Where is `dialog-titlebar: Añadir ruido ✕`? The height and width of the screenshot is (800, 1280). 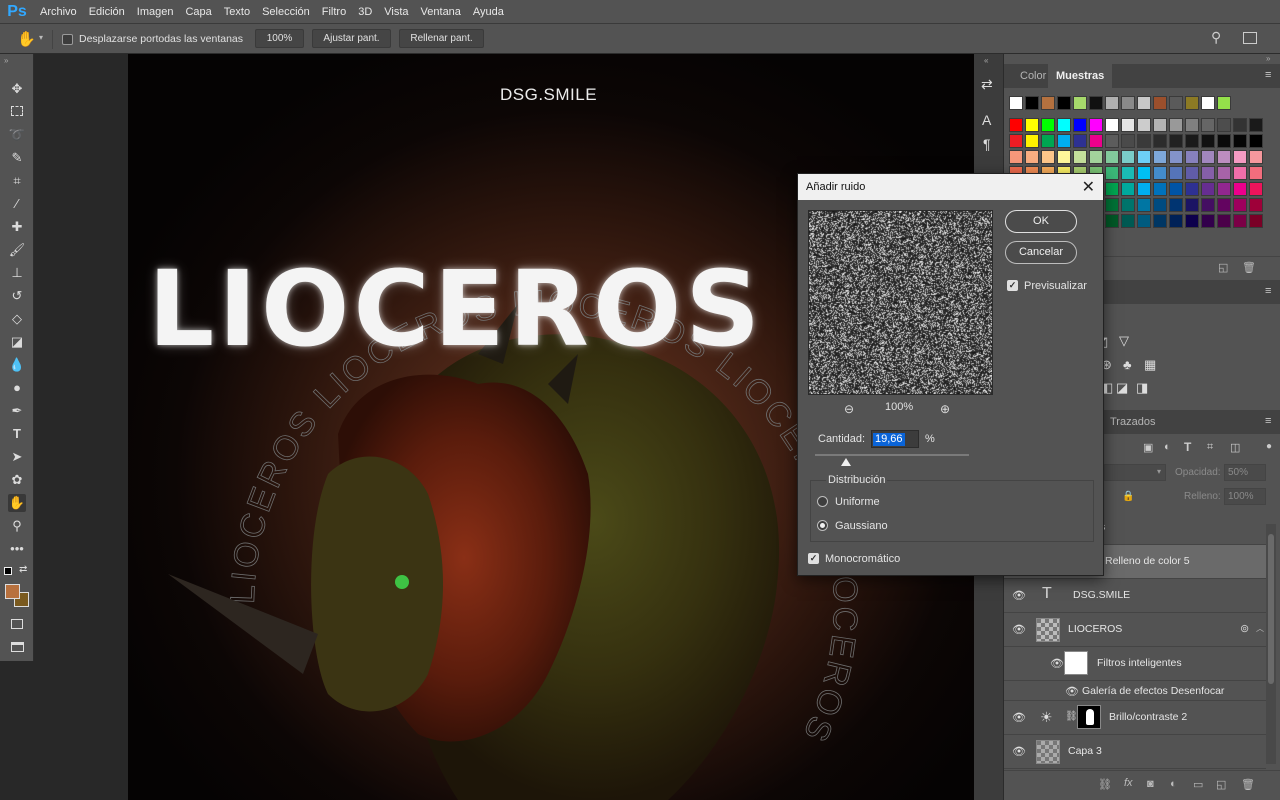 dialog-titlebar: Añadir ruido ✕ is located at coordinates (950, 187).